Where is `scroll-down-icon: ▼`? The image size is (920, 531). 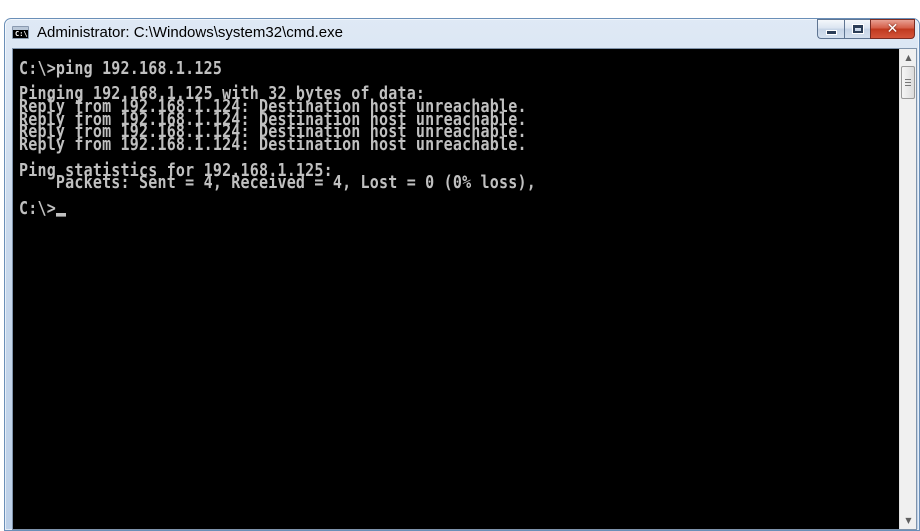
scroll-down-icon: ▼ is located at coordinates (908, 520).